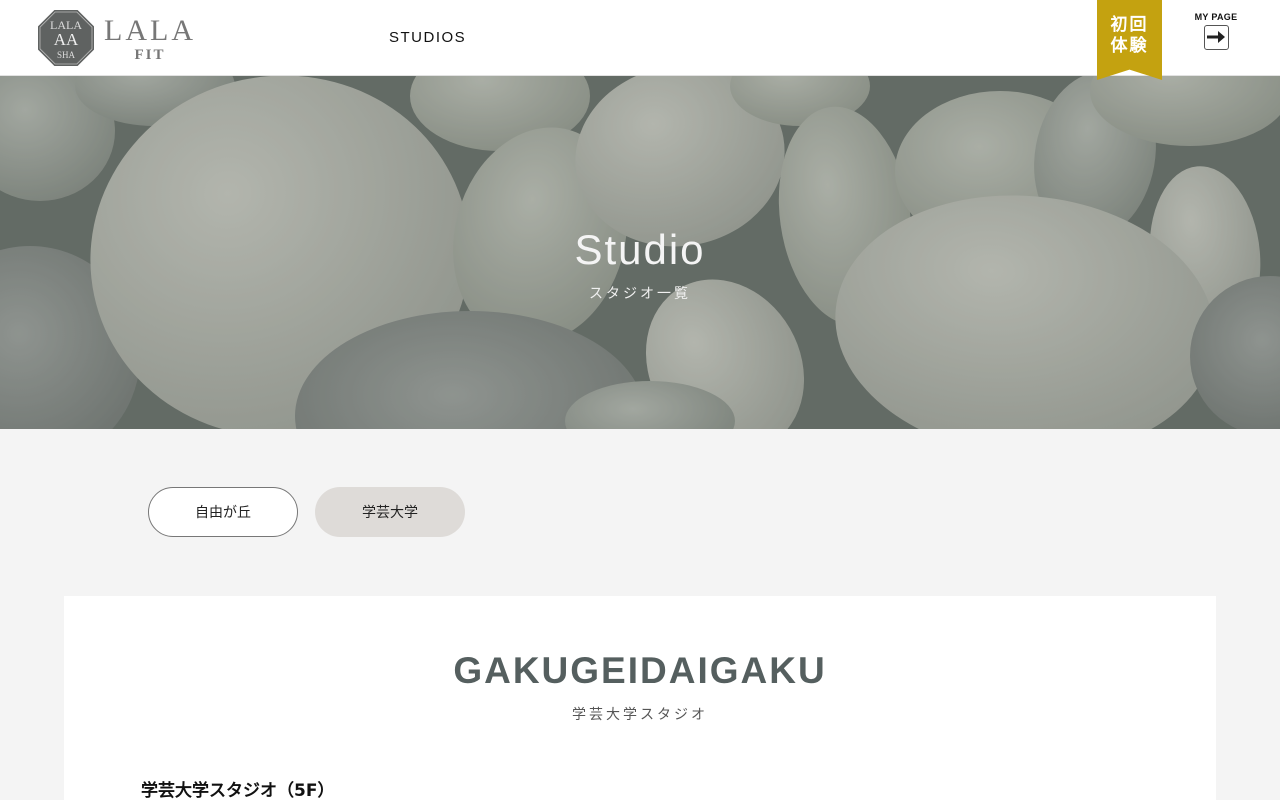 The image size is (1280, 800). Describe the element at coordinates (223, 512) in the screenshot. I see `studio-tab-jiyugaoka: 自由が丘` at that location.